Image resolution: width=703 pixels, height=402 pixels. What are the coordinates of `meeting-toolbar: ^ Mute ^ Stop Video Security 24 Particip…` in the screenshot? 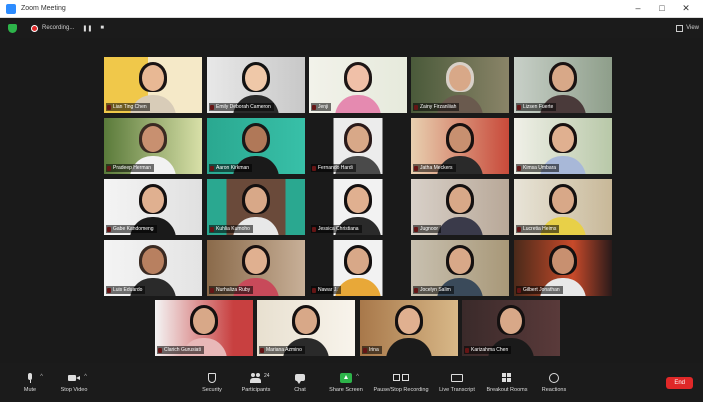 It's located at (351, 382).